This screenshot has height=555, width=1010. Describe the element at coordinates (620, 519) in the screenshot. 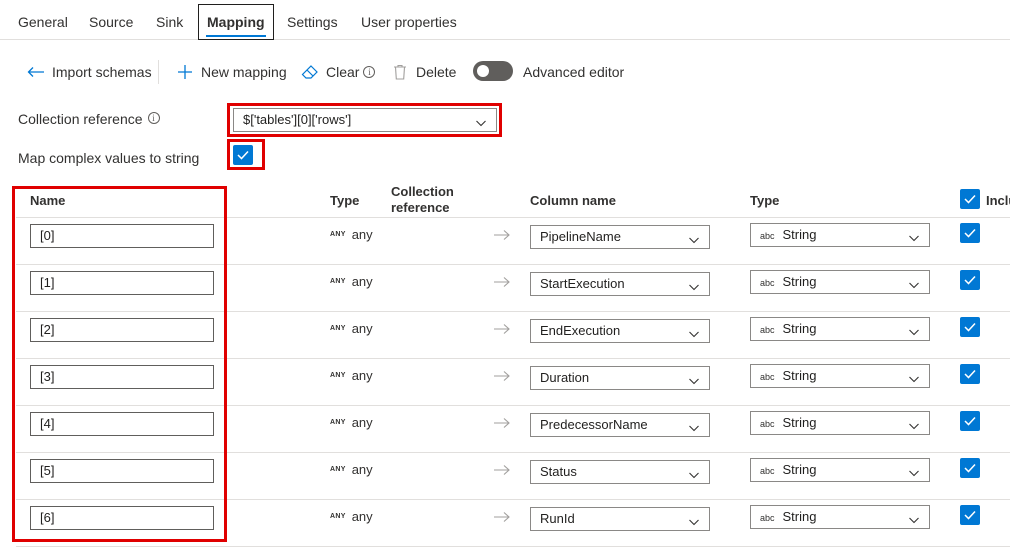

I see `column-name-dropdown: RunId` at that location.